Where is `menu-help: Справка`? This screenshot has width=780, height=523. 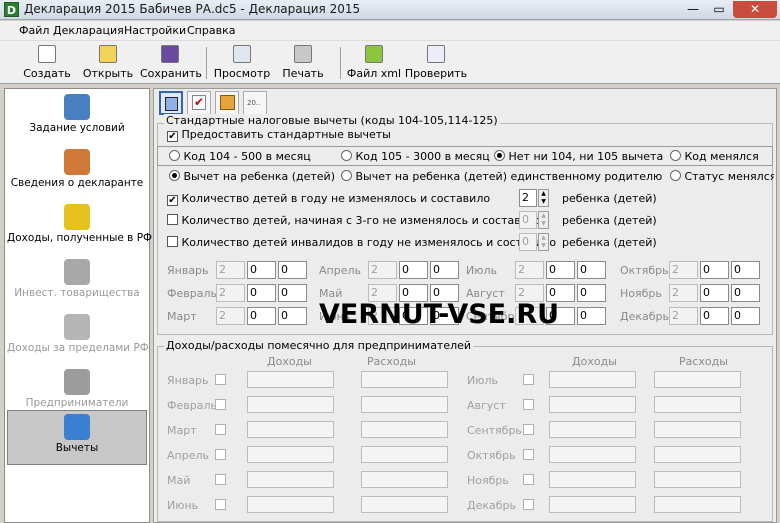 menu-help: Справка is located at coordinates (211, 30).